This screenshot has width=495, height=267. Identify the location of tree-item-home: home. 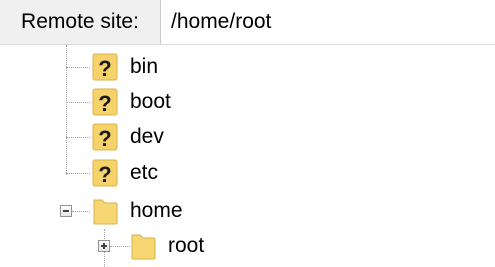
(147, 211).